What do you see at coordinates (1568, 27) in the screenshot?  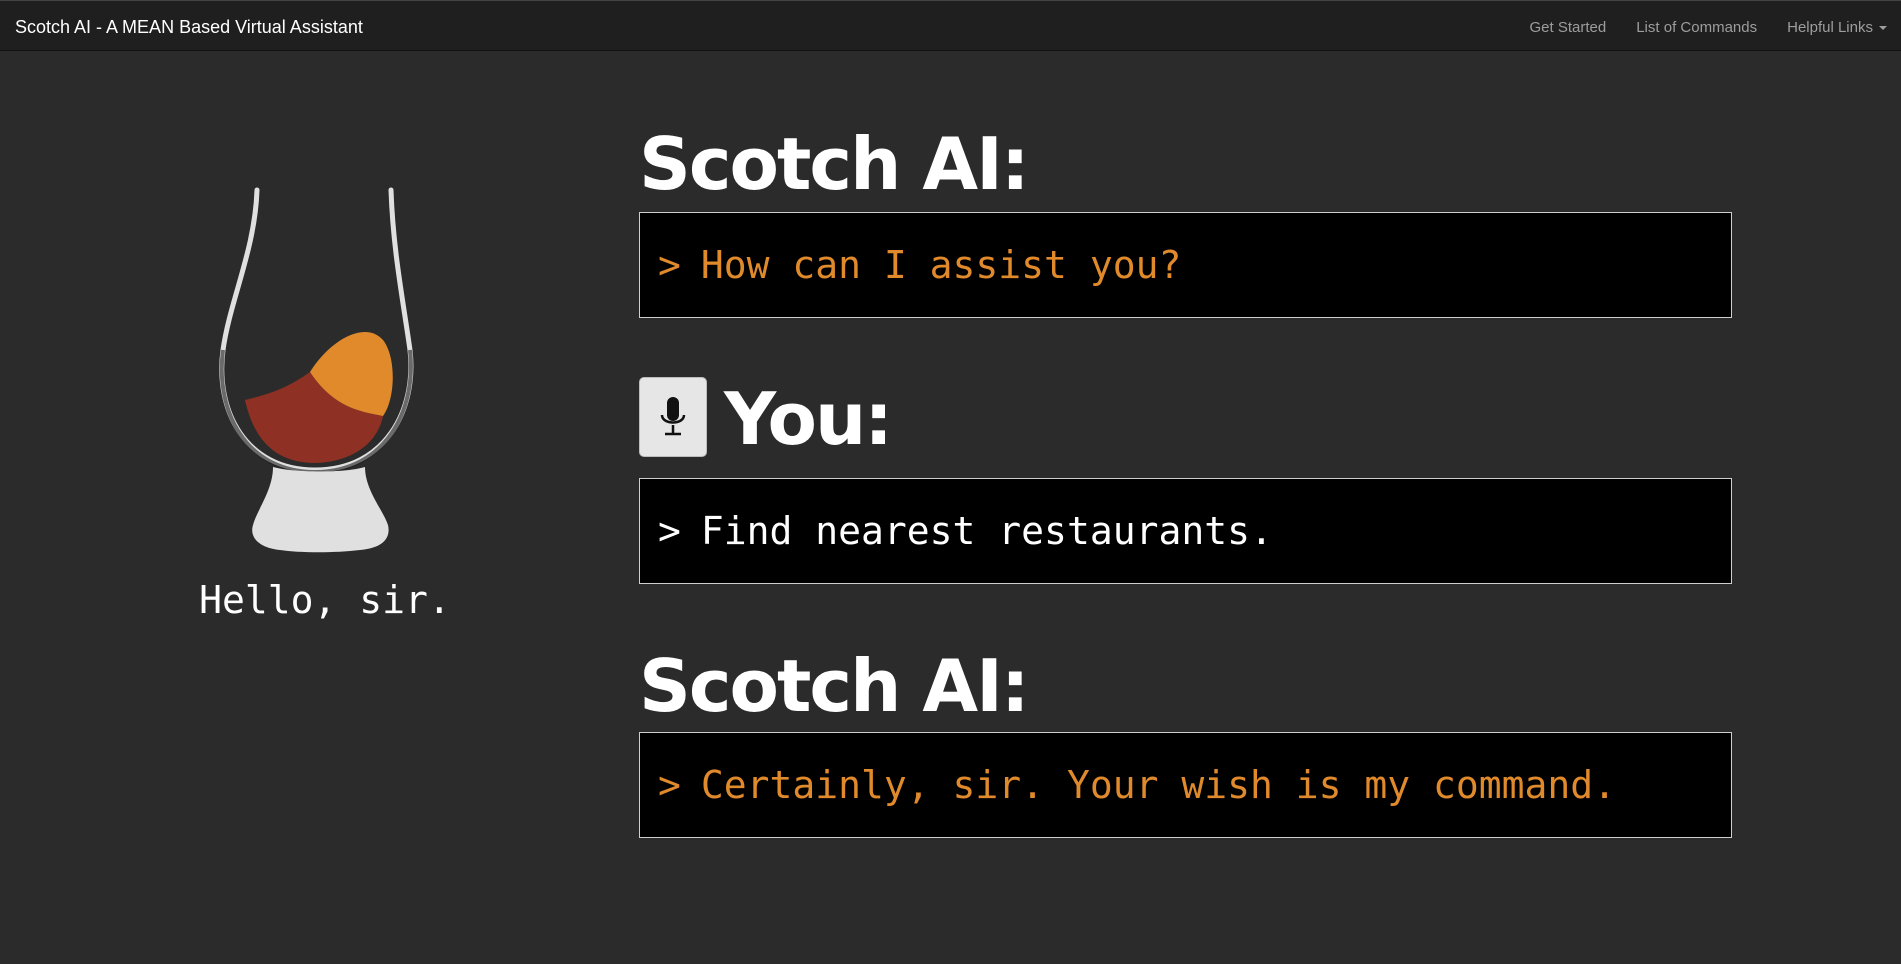 I see `nav-link-get-started: Get Started` at bounding box center [1568, 27].